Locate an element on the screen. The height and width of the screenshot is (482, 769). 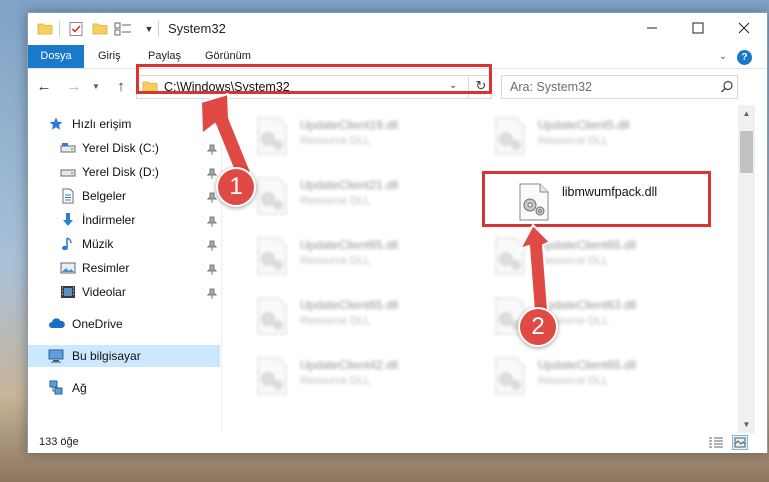
minimize-icon is located at coordinates (652, 28).